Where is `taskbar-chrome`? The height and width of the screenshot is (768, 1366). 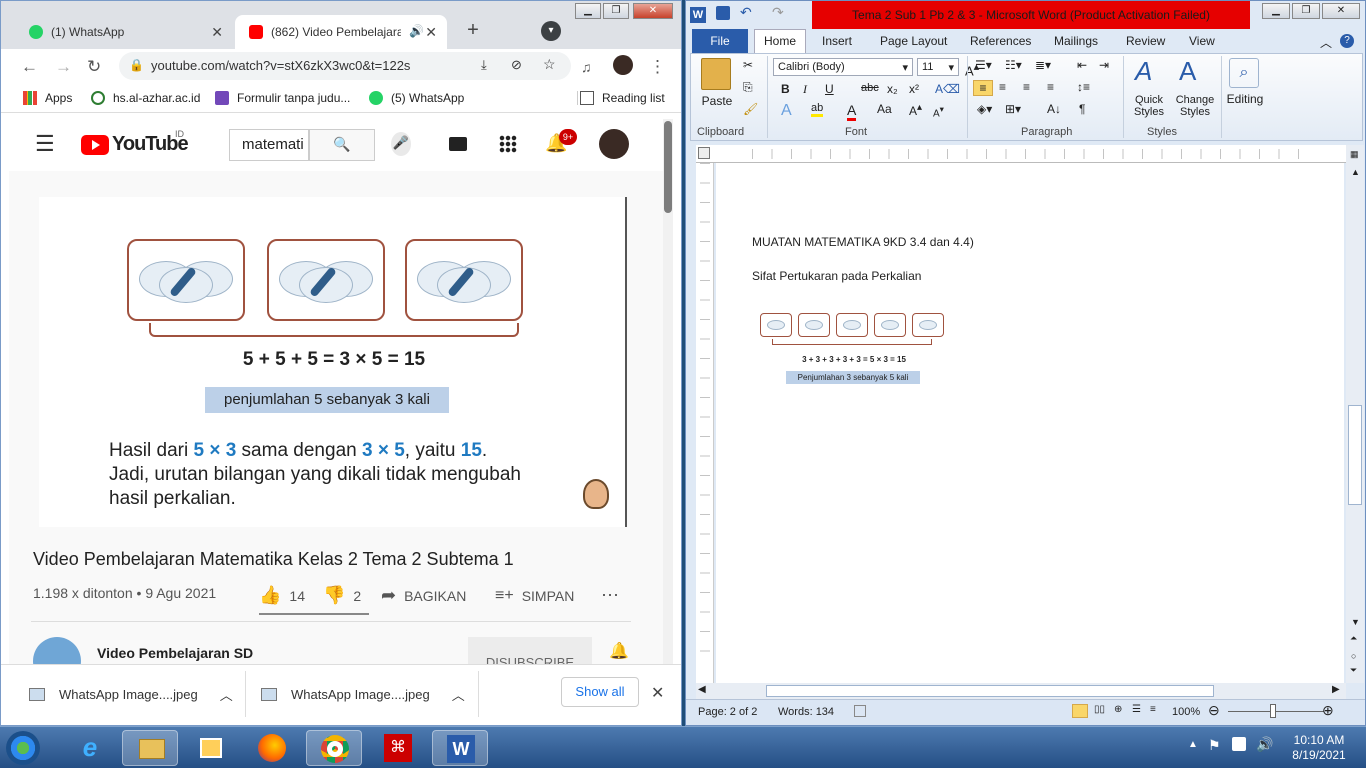
taskbar-chrome is located at coordinates (334, 748).